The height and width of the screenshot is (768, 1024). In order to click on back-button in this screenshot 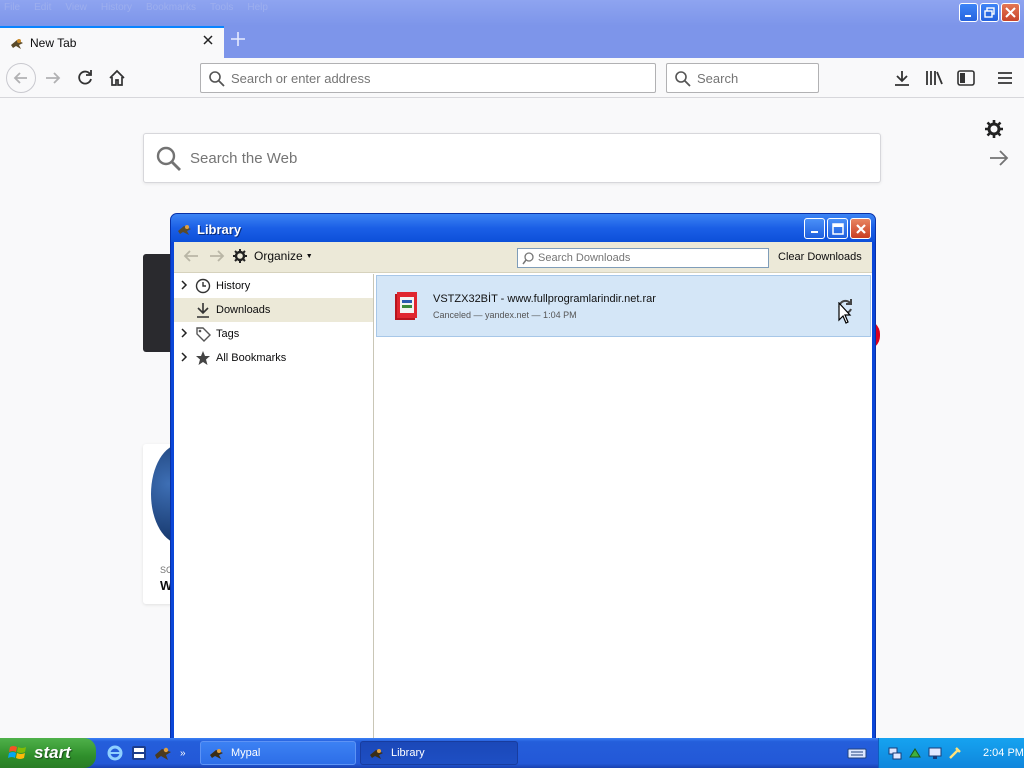, I will do `click(21, 78)`.